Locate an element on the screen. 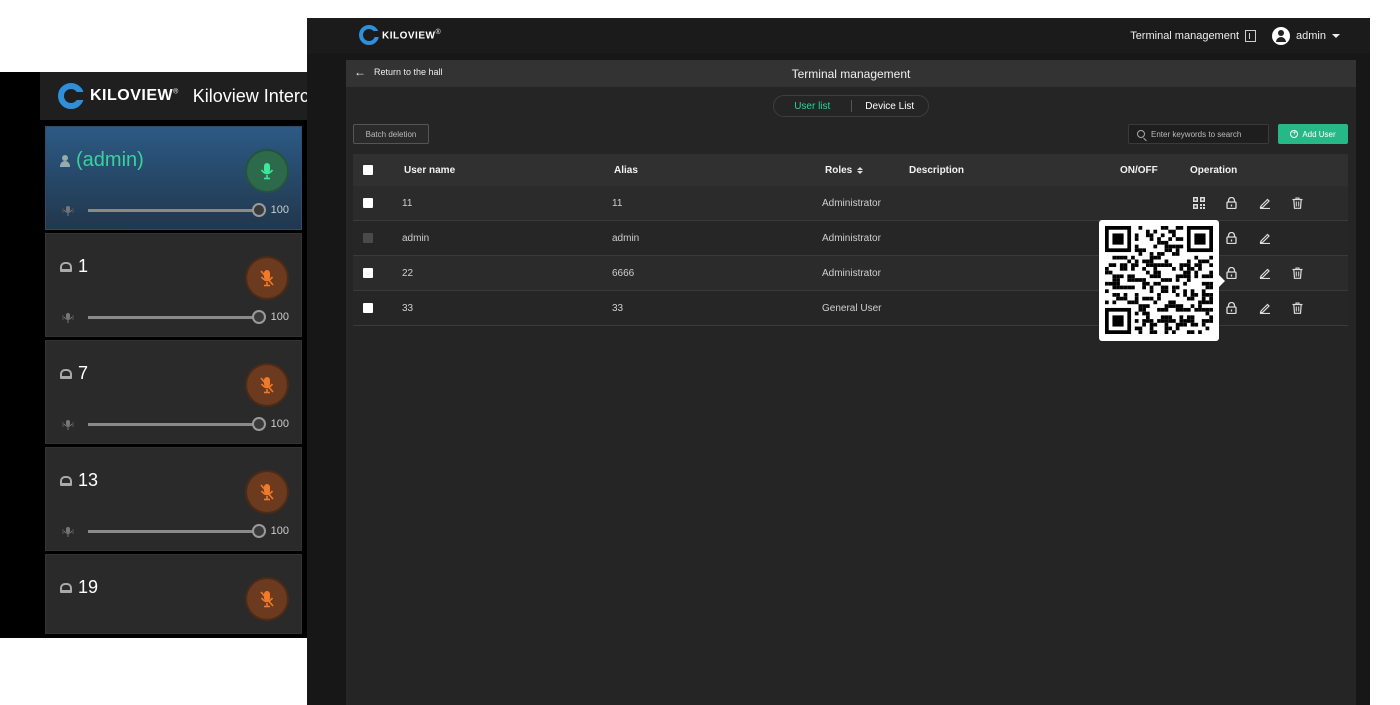  header-roles: Roles is located at coordinates (838, 170).